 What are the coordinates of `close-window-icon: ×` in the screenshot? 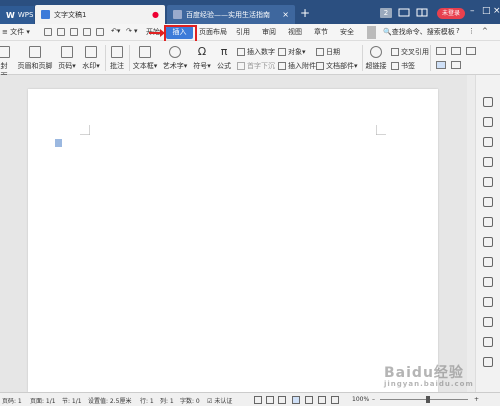 It's located at (496, 11).